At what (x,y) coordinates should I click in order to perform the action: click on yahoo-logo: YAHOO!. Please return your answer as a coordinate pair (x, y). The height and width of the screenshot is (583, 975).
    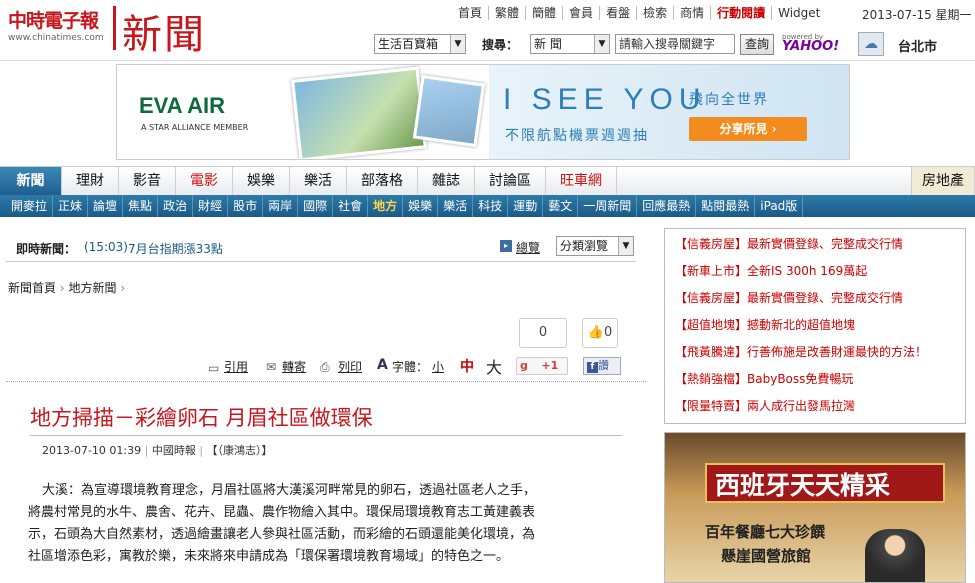
    Looking at the image, I should click on (811, 46).